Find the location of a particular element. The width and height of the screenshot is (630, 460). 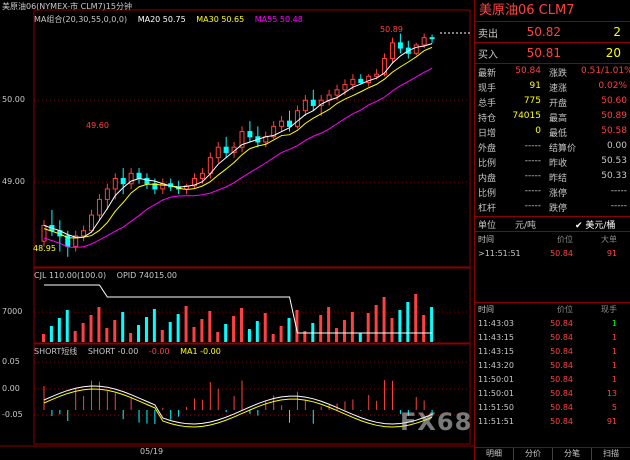

trade-row: 11:51:51 50.84 91 is located at coordinates (552, 421).